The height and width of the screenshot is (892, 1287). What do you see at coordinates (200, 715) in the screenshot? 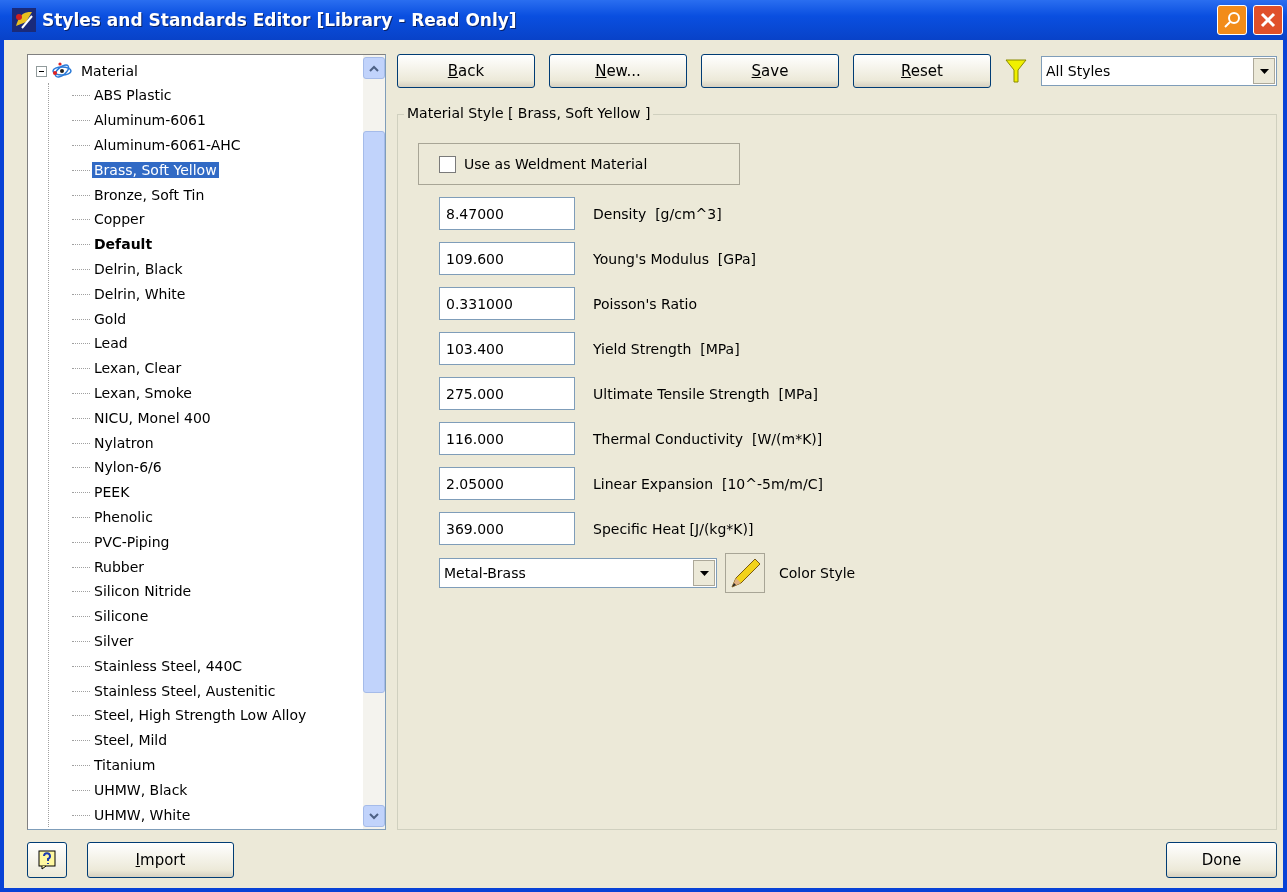
I see `tree-item: Steel, High Strength Low Alloy` at bounding box center [200, 715].